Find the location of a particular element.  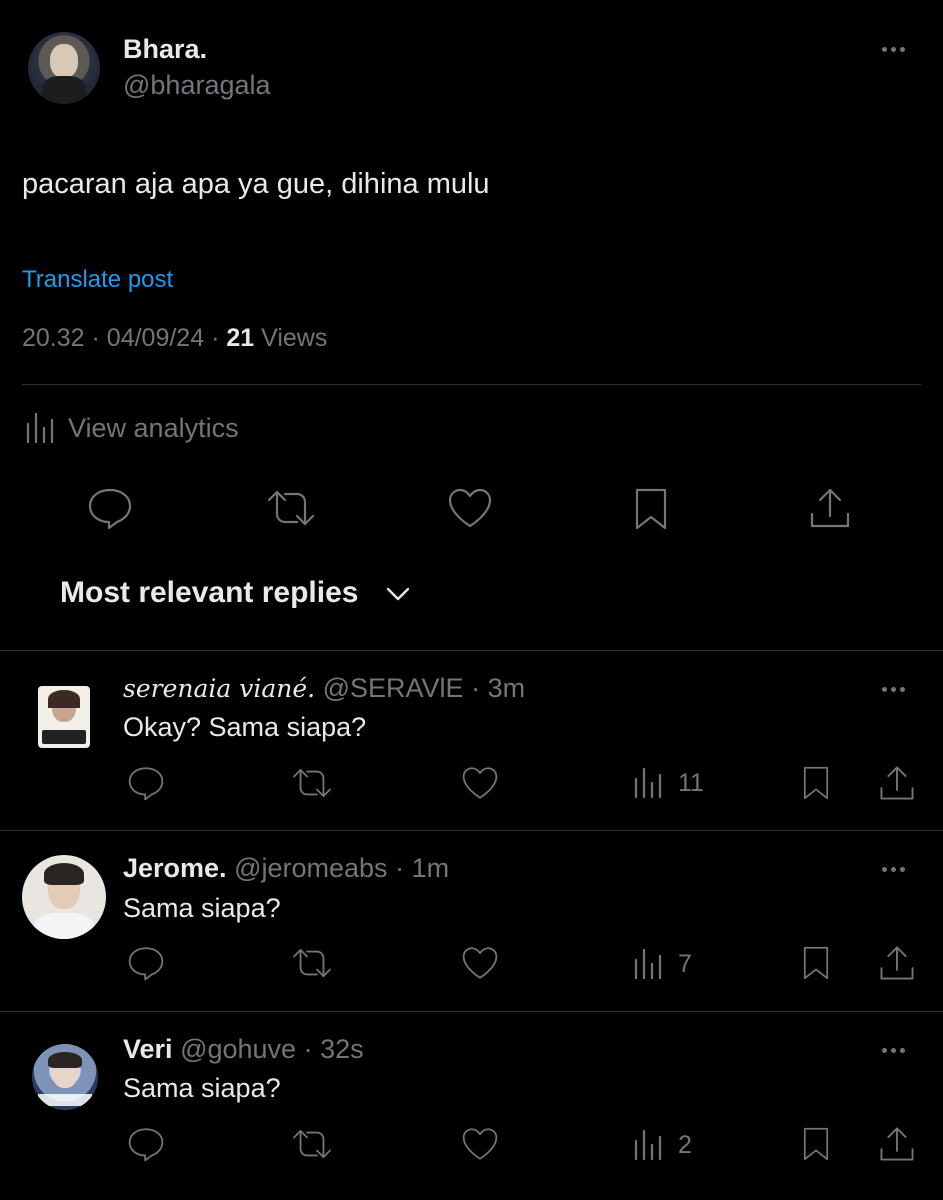

reply-views-button: 7 is located at coordinates (662, 964).